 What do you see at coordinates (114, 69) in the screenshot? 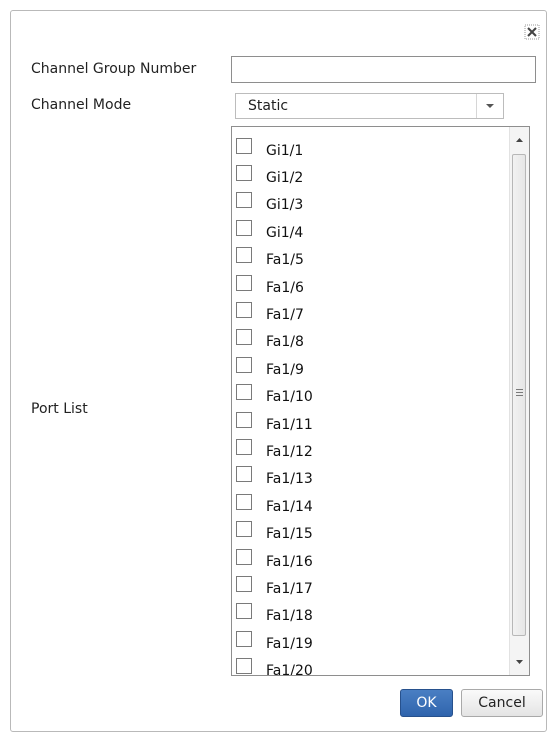
I see `channel-group-number-label: Channel Group Number` at bounding box center [114, 69].